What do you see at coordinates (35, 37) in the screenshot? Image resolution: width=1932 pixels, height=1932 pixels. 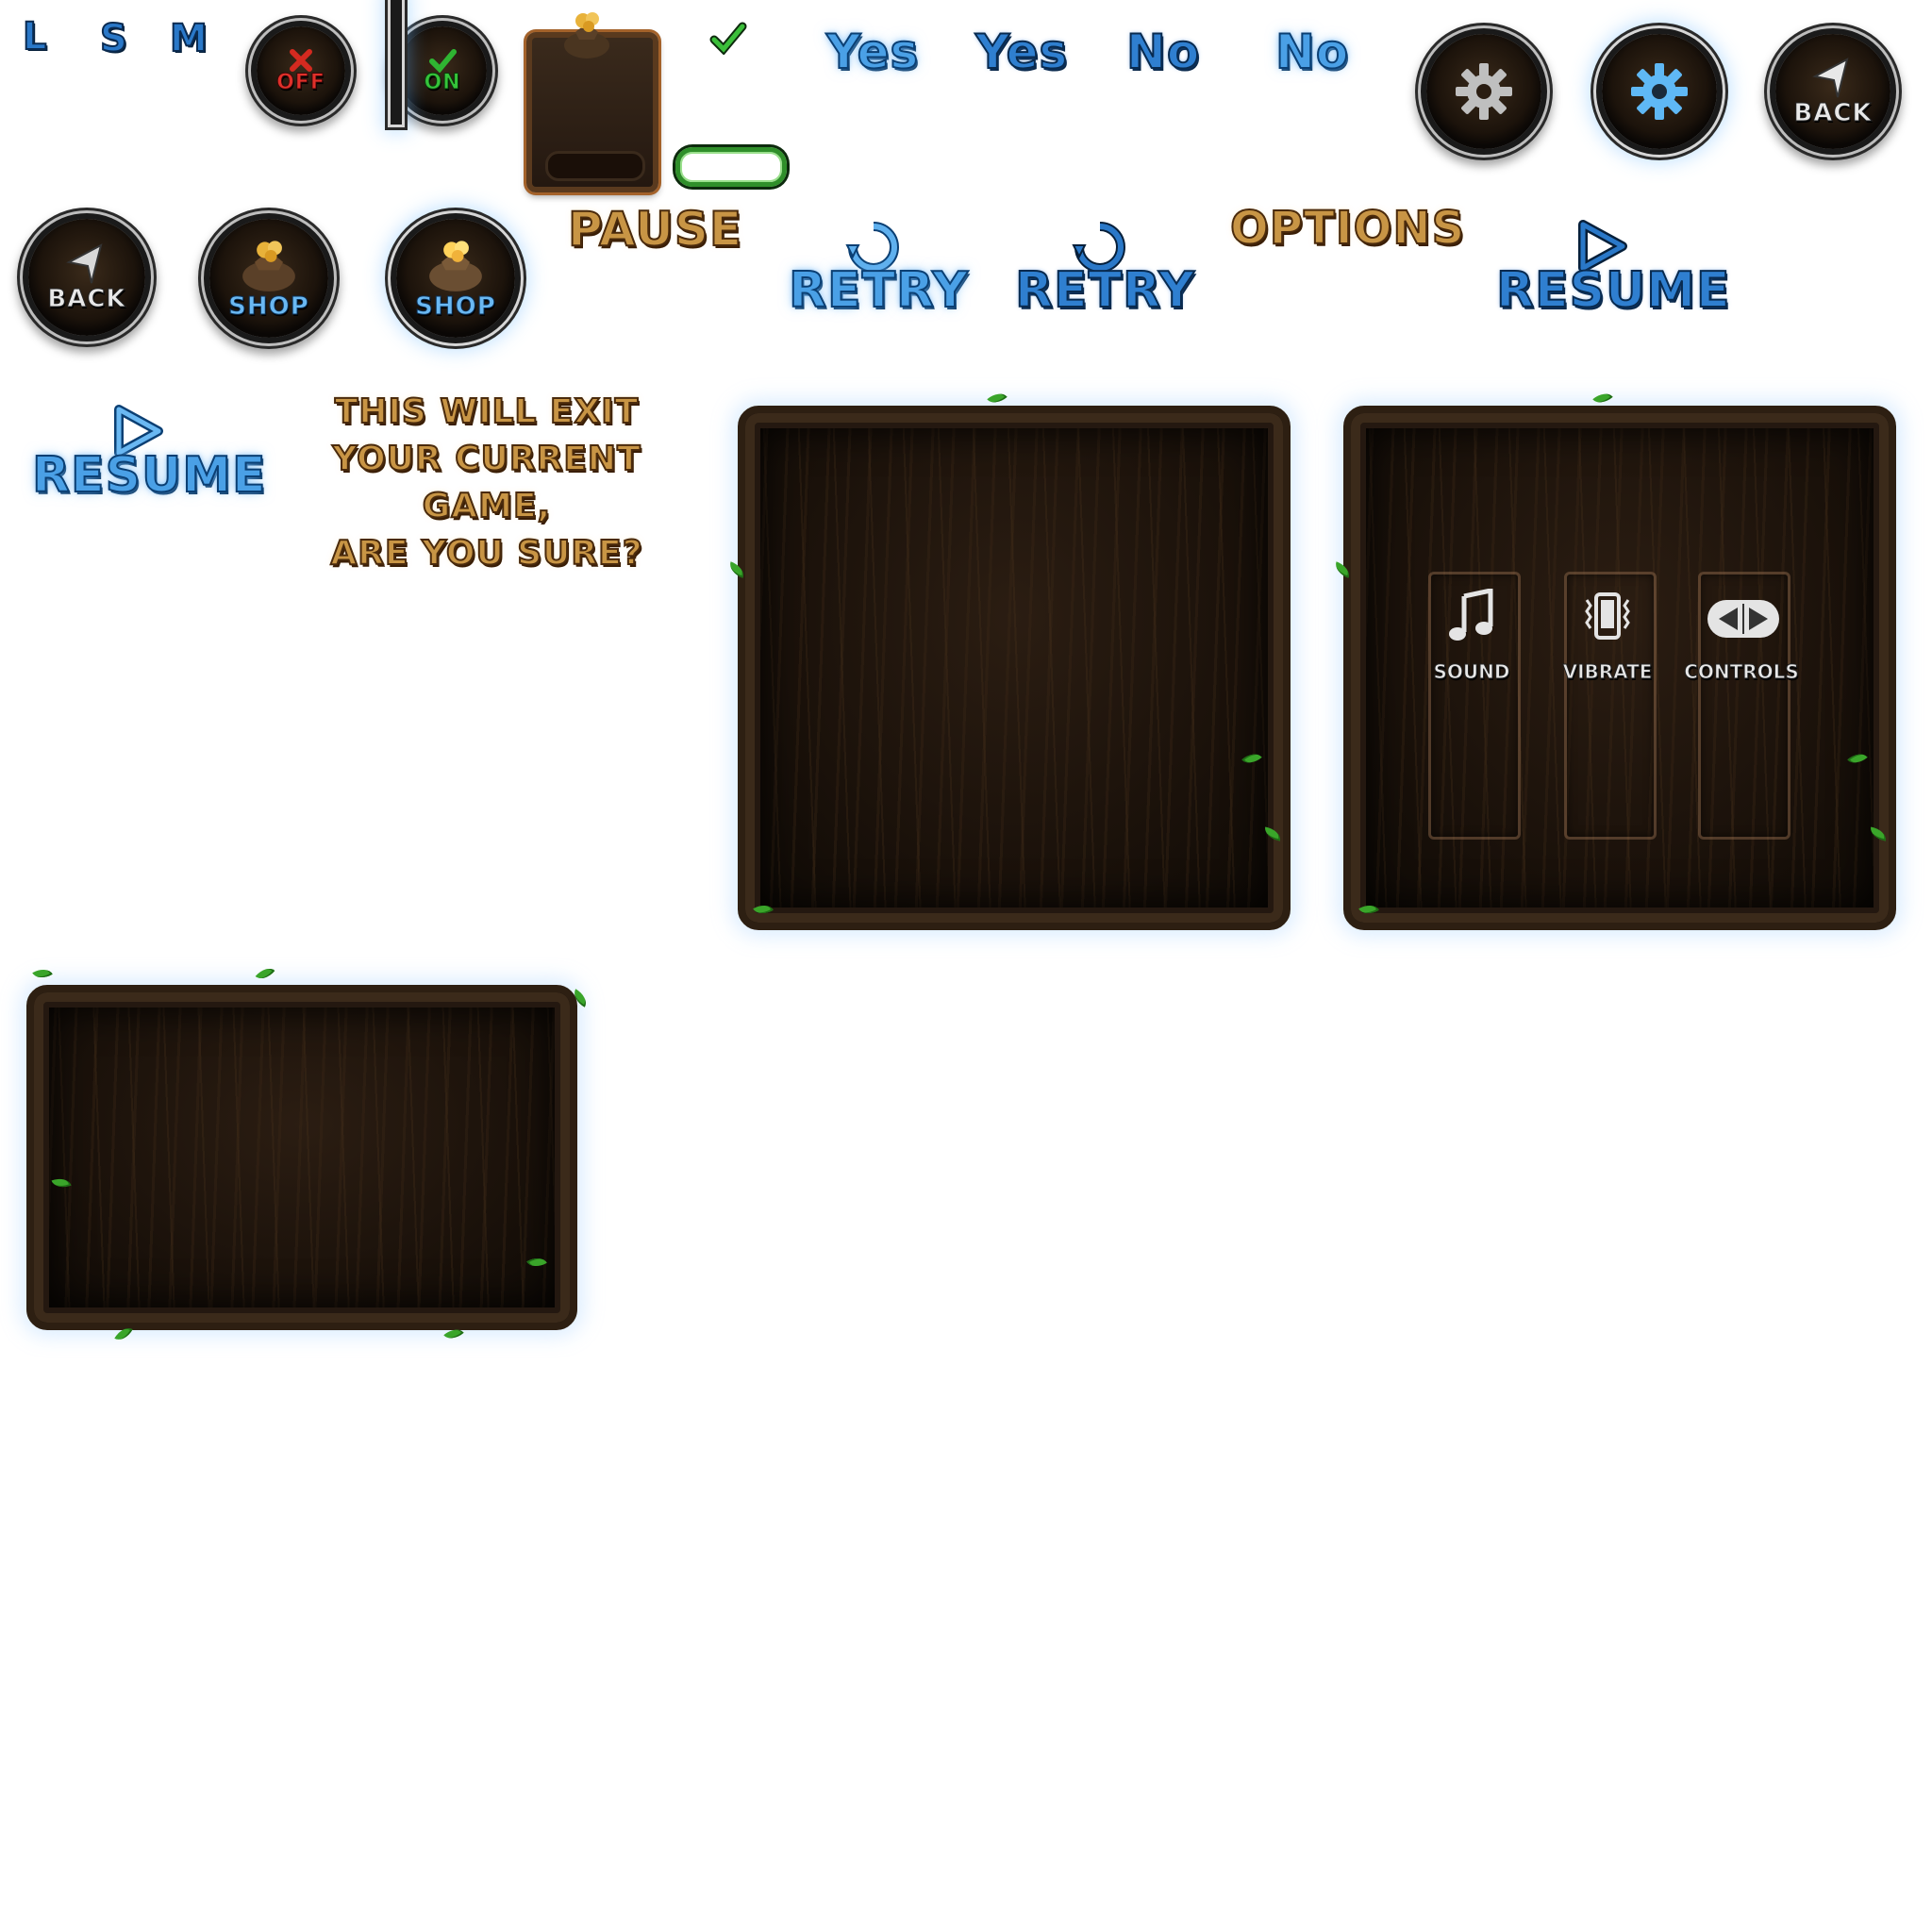 I see `size-letter-l: L` at bounding box center [35, 37].